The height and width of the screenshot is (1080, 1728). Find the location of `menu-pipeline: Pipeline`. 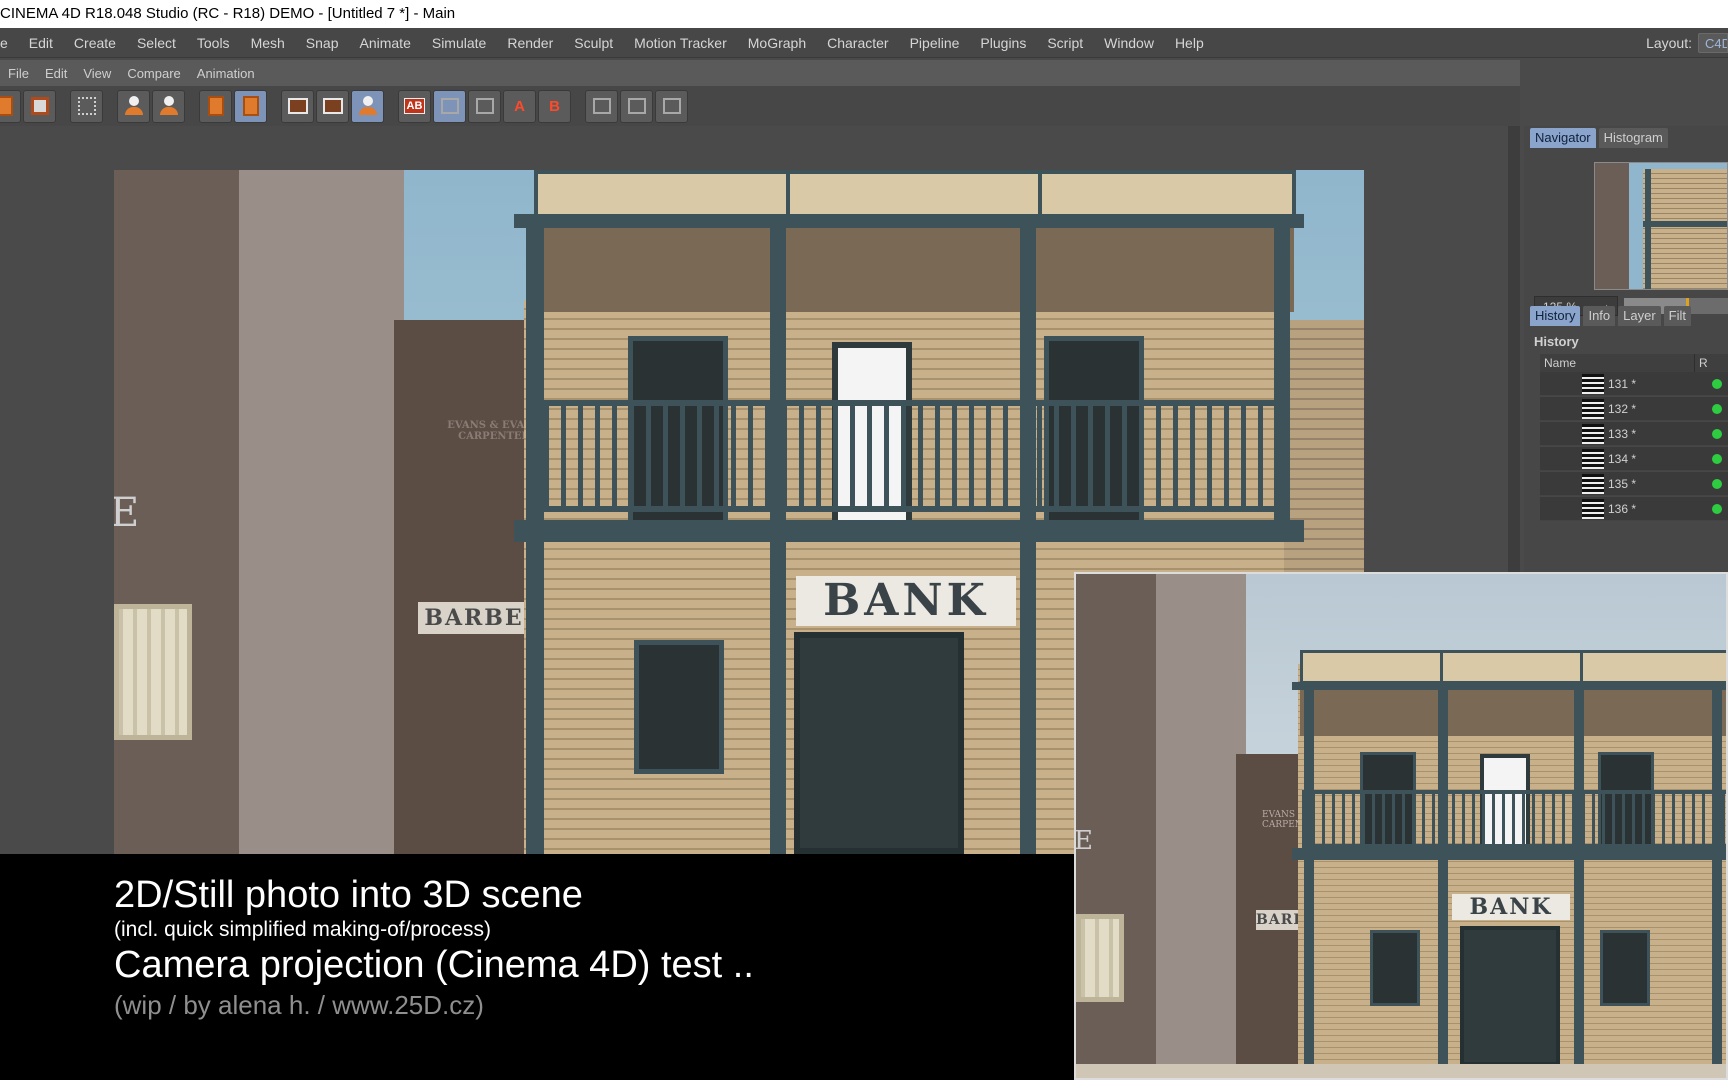

menu-pipeline: Pipeline is located at coordinates (934, 43).